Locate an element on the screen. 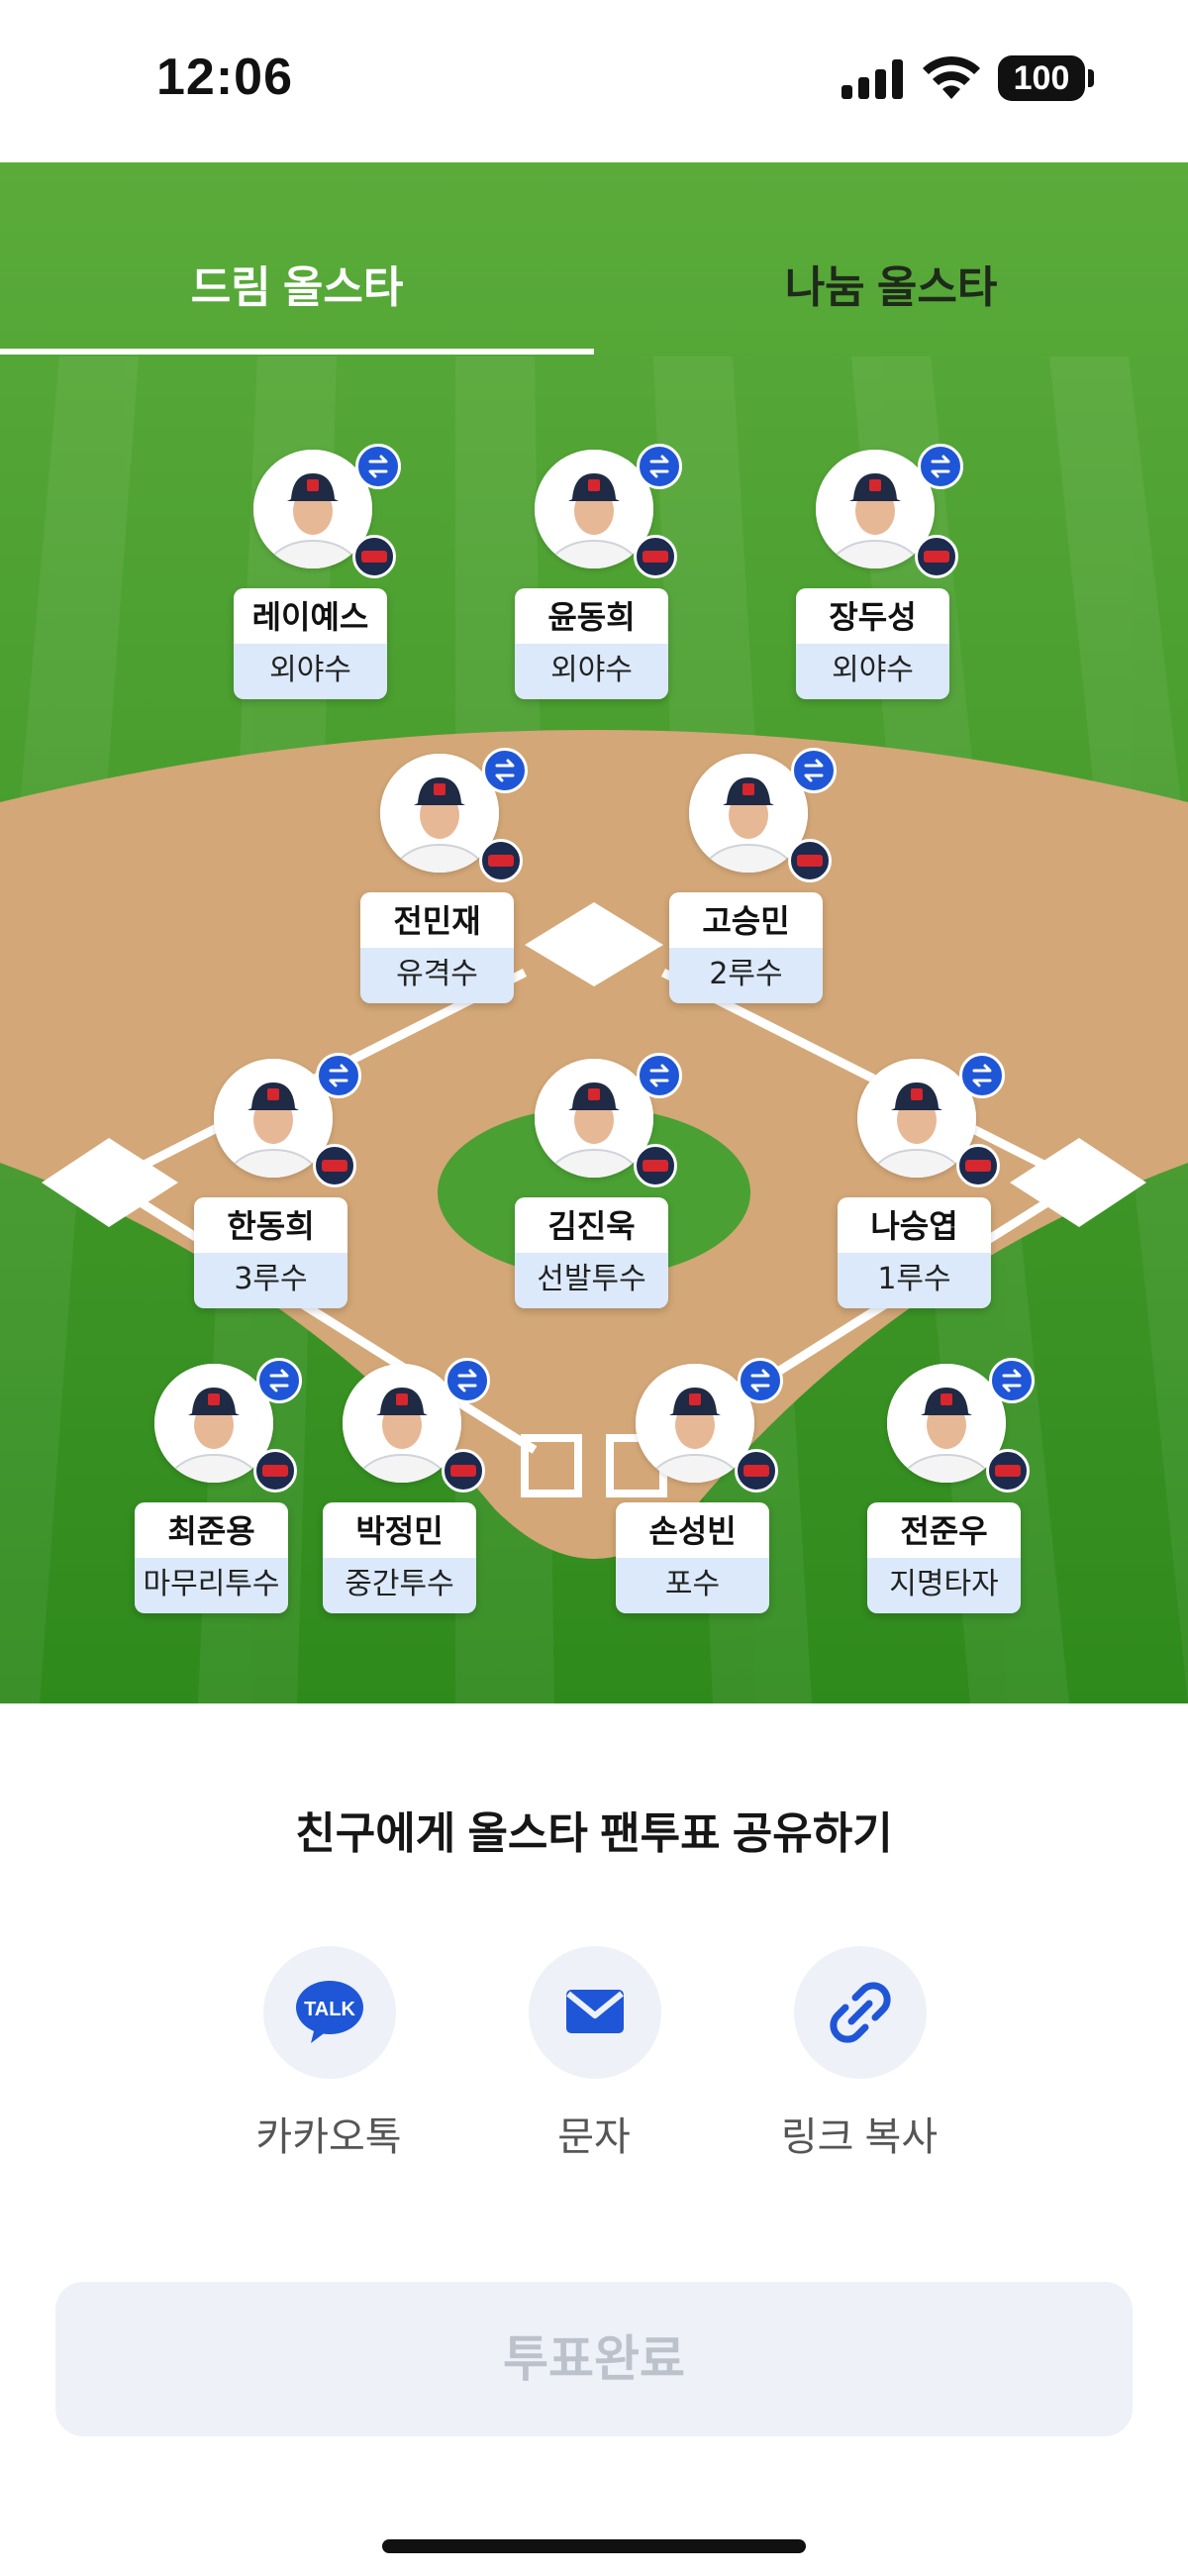  player-position: 선발투수 is located at coordinates (591, 1280).